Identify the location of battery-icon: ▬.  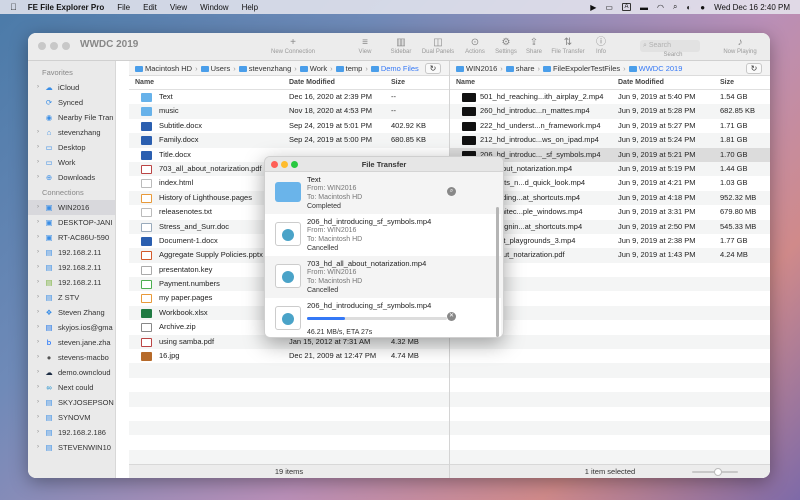
(644, 7).